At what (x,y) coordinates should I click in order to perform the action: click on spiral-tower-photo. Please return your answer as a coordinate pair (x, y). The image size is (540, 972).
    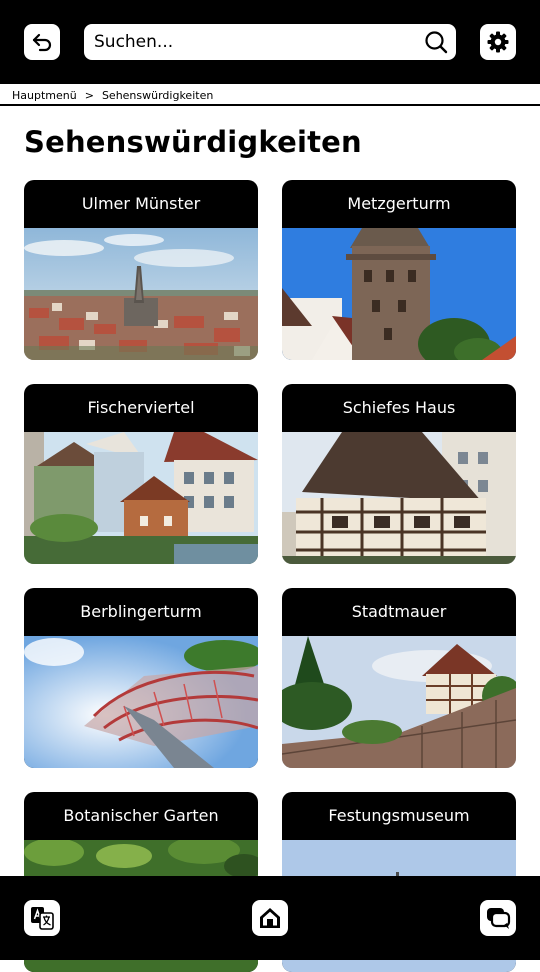
    Looking at the image, I should click on (141, 702).